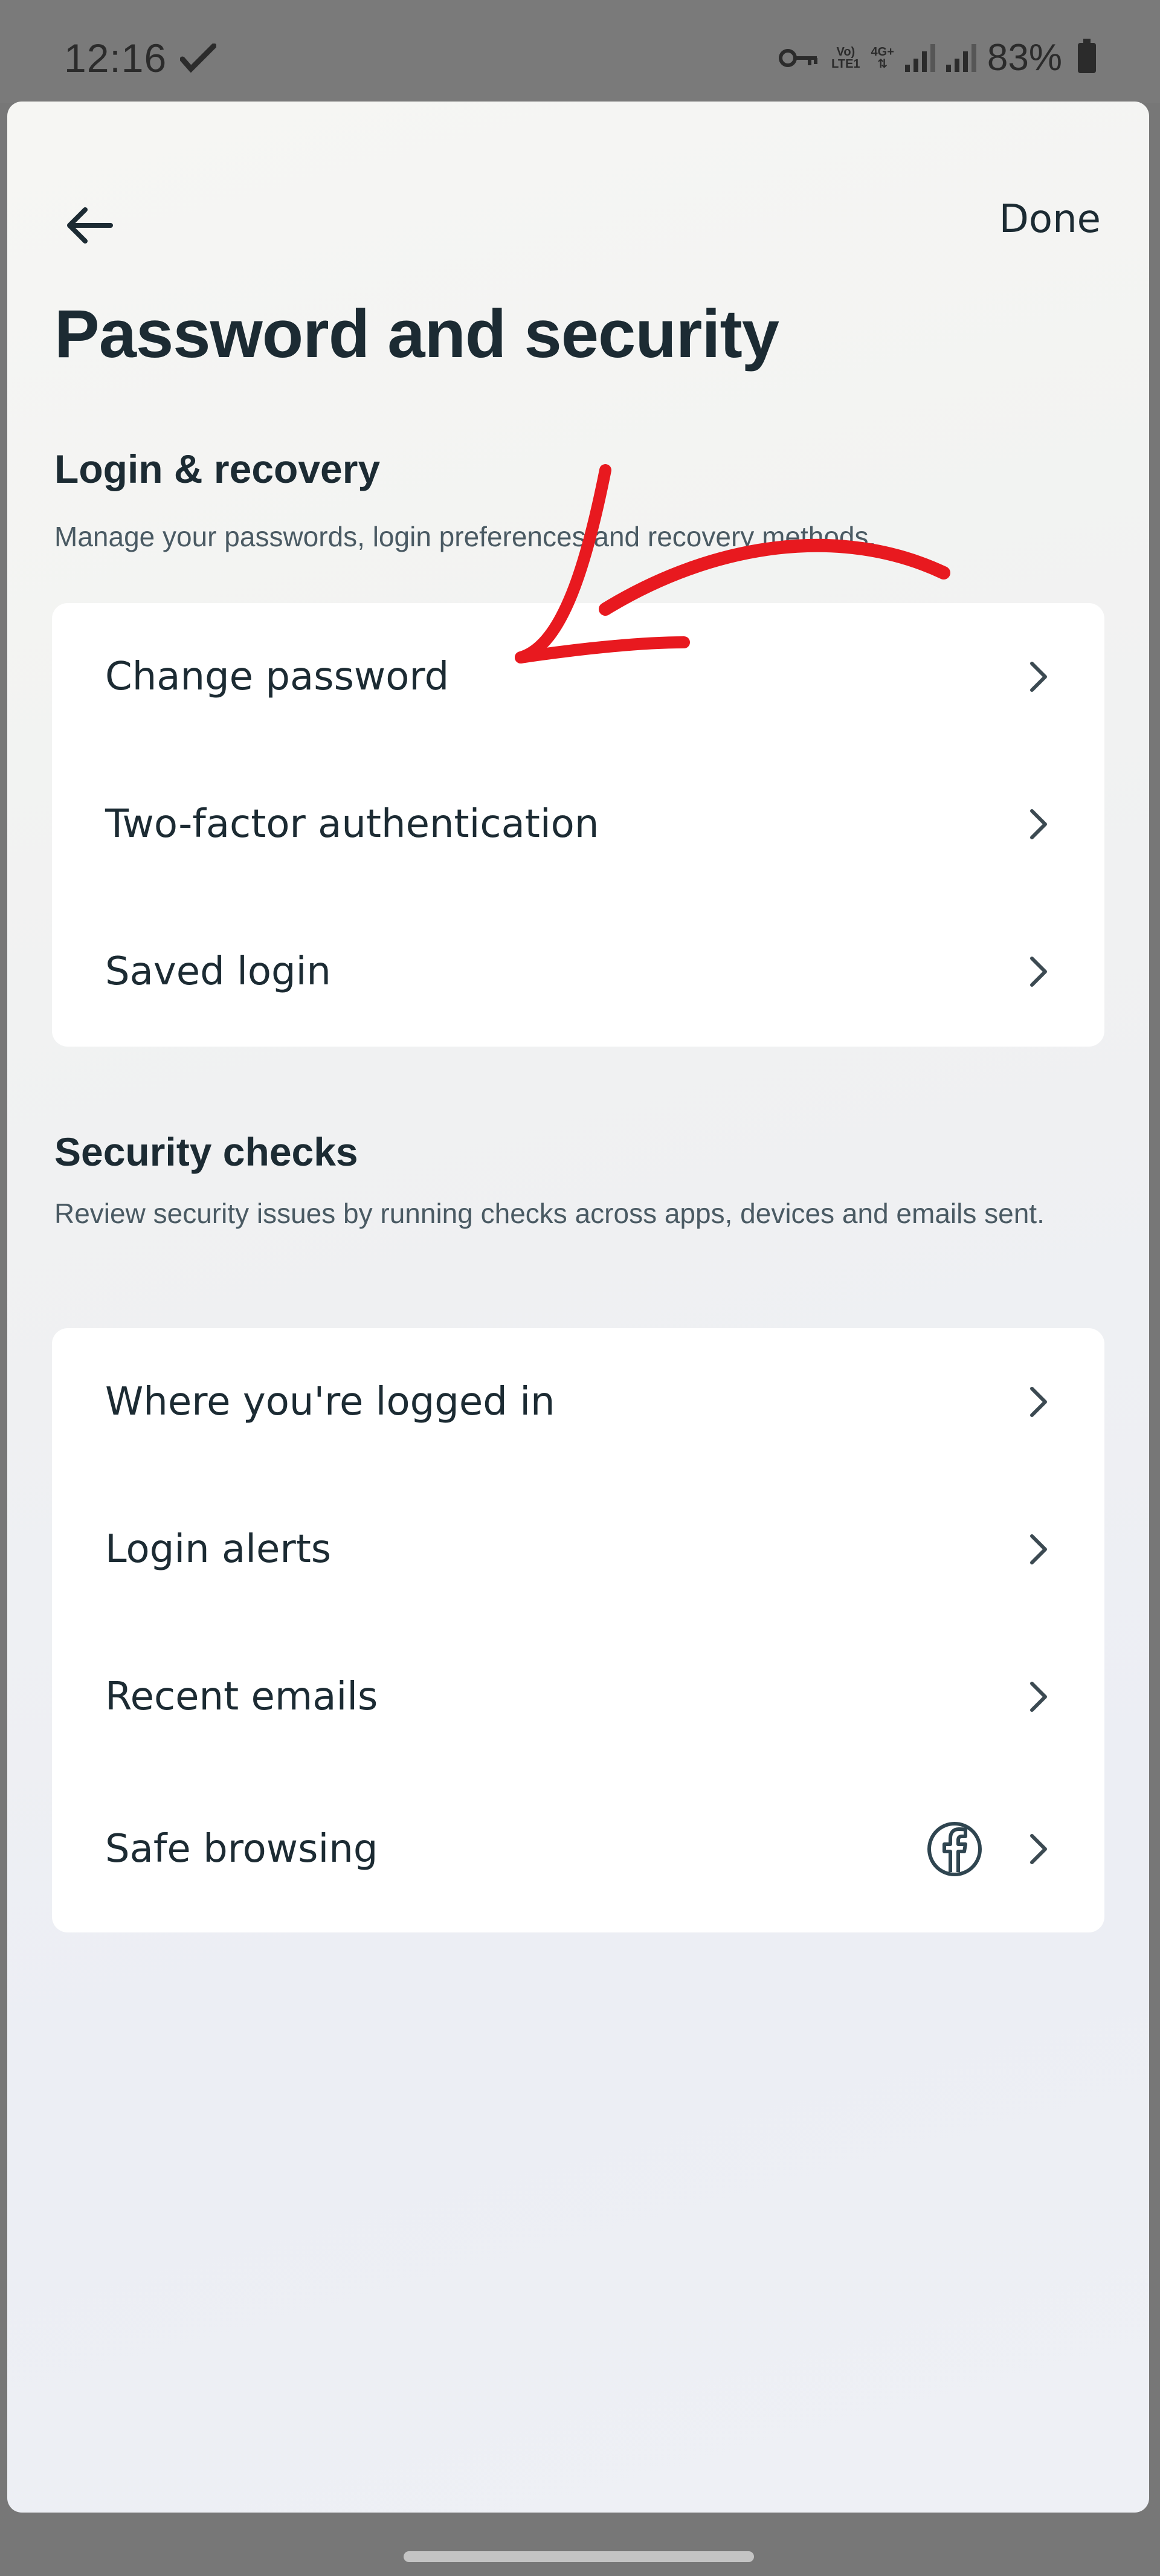  Describe the element at coordinates (352, 825) in the screenshot. I see `two-factor-authentication-label: Two-factor authentication` at that location.